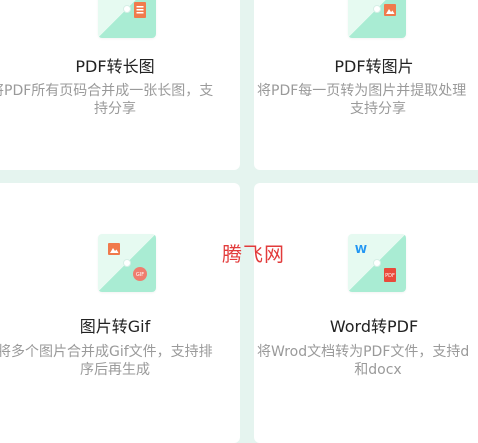  Describe the element at coordinates (361, 249) in the screenshot. I see `svg-text: W` at that location.